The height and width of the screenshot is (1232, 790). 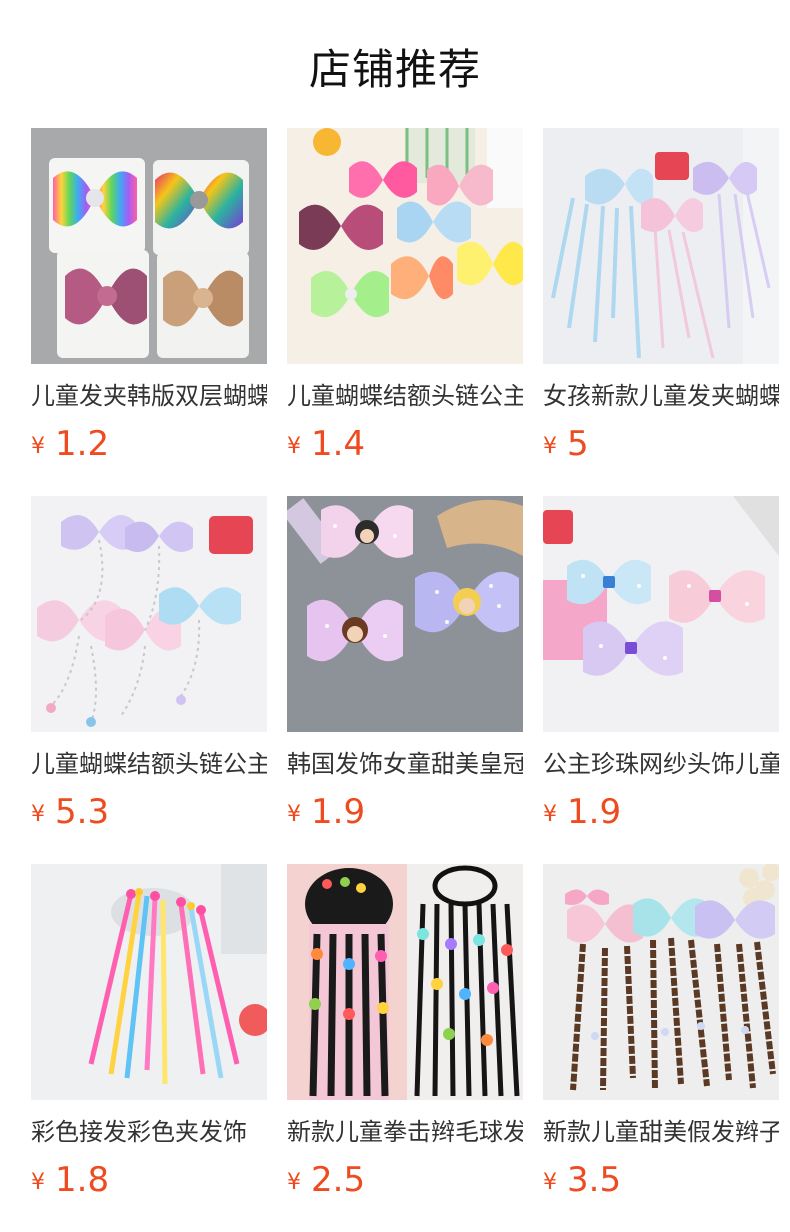 What do you see at coordinates (394, 69) in the screenshot?
I see `page-title: 店铺推荐` at bounding box center [394, 69].